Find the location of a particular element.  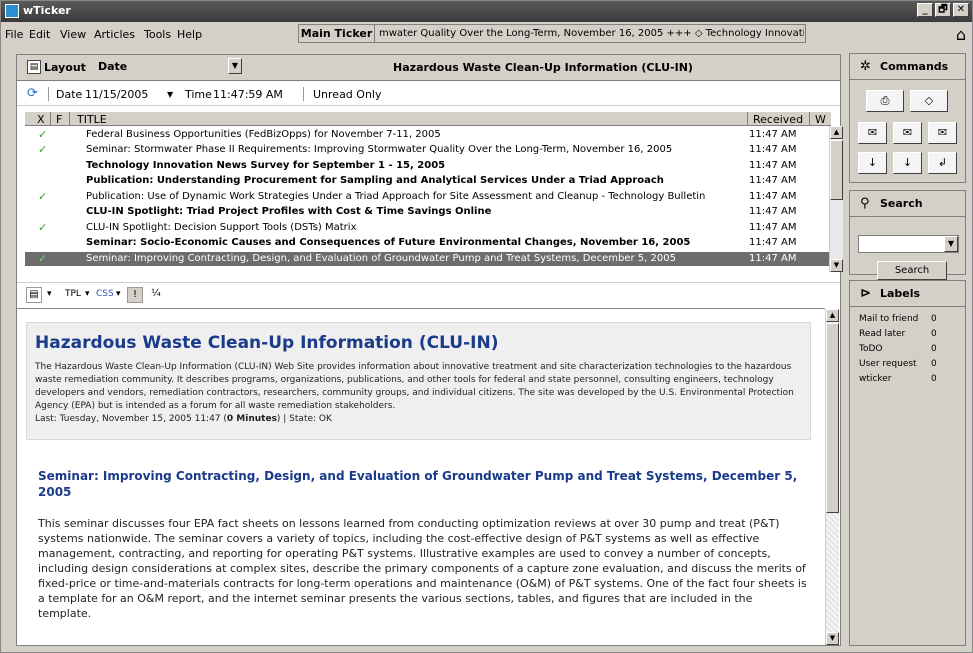

menu-help: Help is located at coordinates (189, 34).